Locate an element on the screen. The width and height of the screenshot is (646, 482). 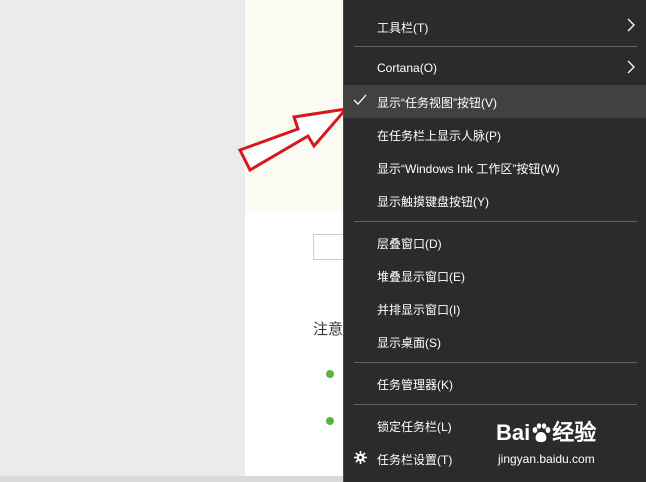
menu-item-show-windows-ink: 显示“Windows Ink 工作区”按钮(W) is located at coordinates (495, 167).